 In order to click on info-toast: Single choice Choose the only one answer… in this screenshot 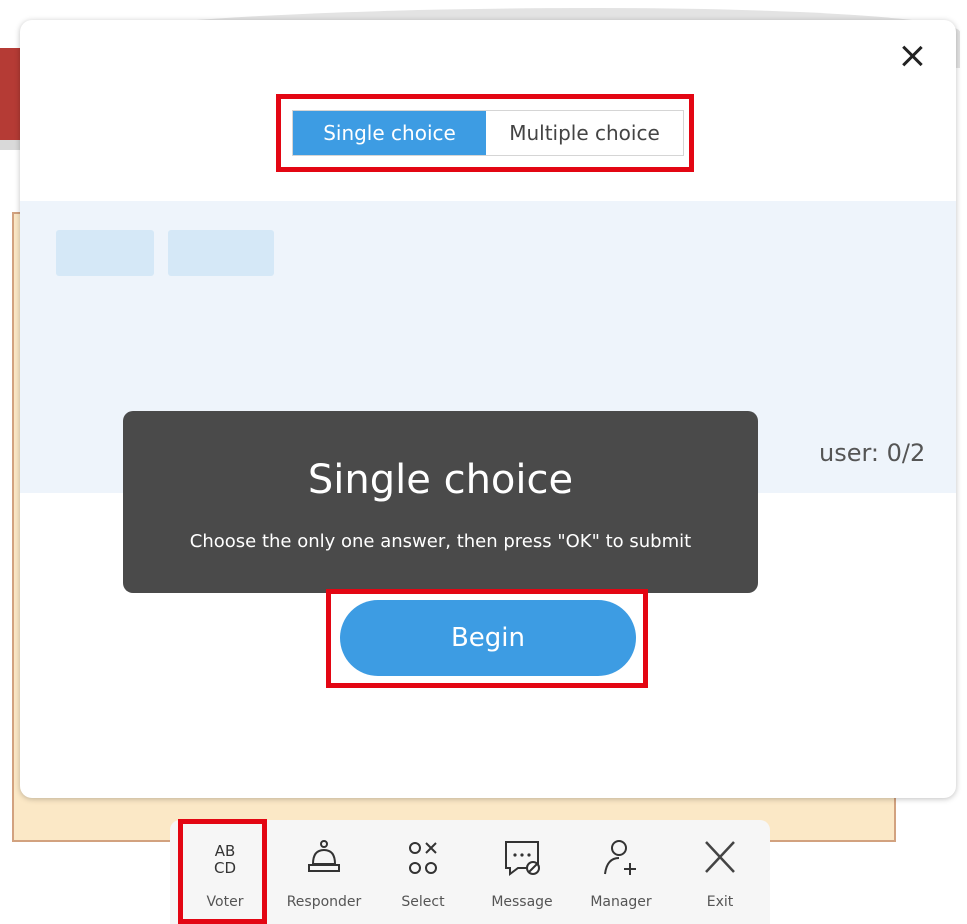, I will do `click(440, 502)`.